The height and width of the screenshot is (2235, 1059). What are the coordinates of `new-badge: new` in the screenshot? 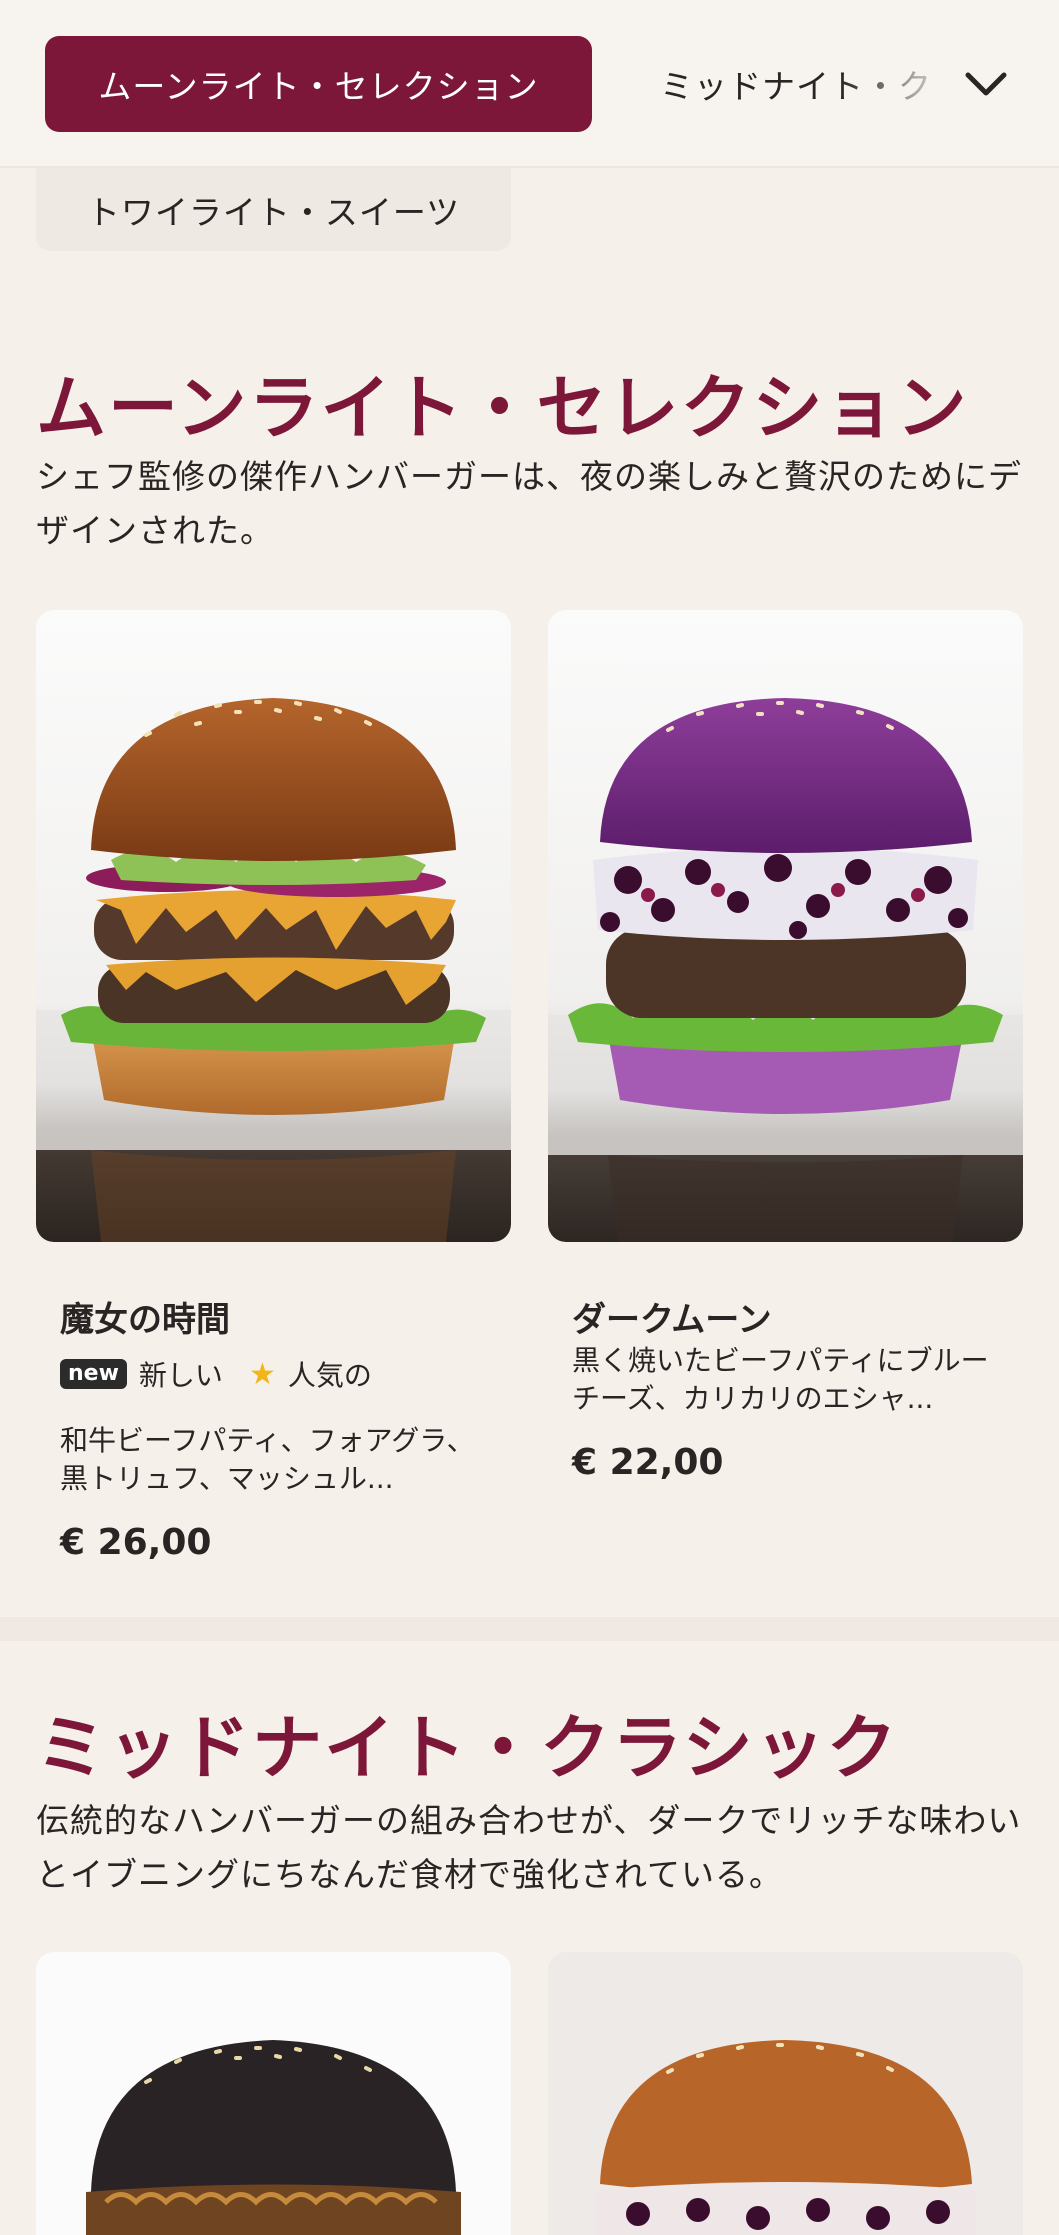 It's located at (93, 1374).